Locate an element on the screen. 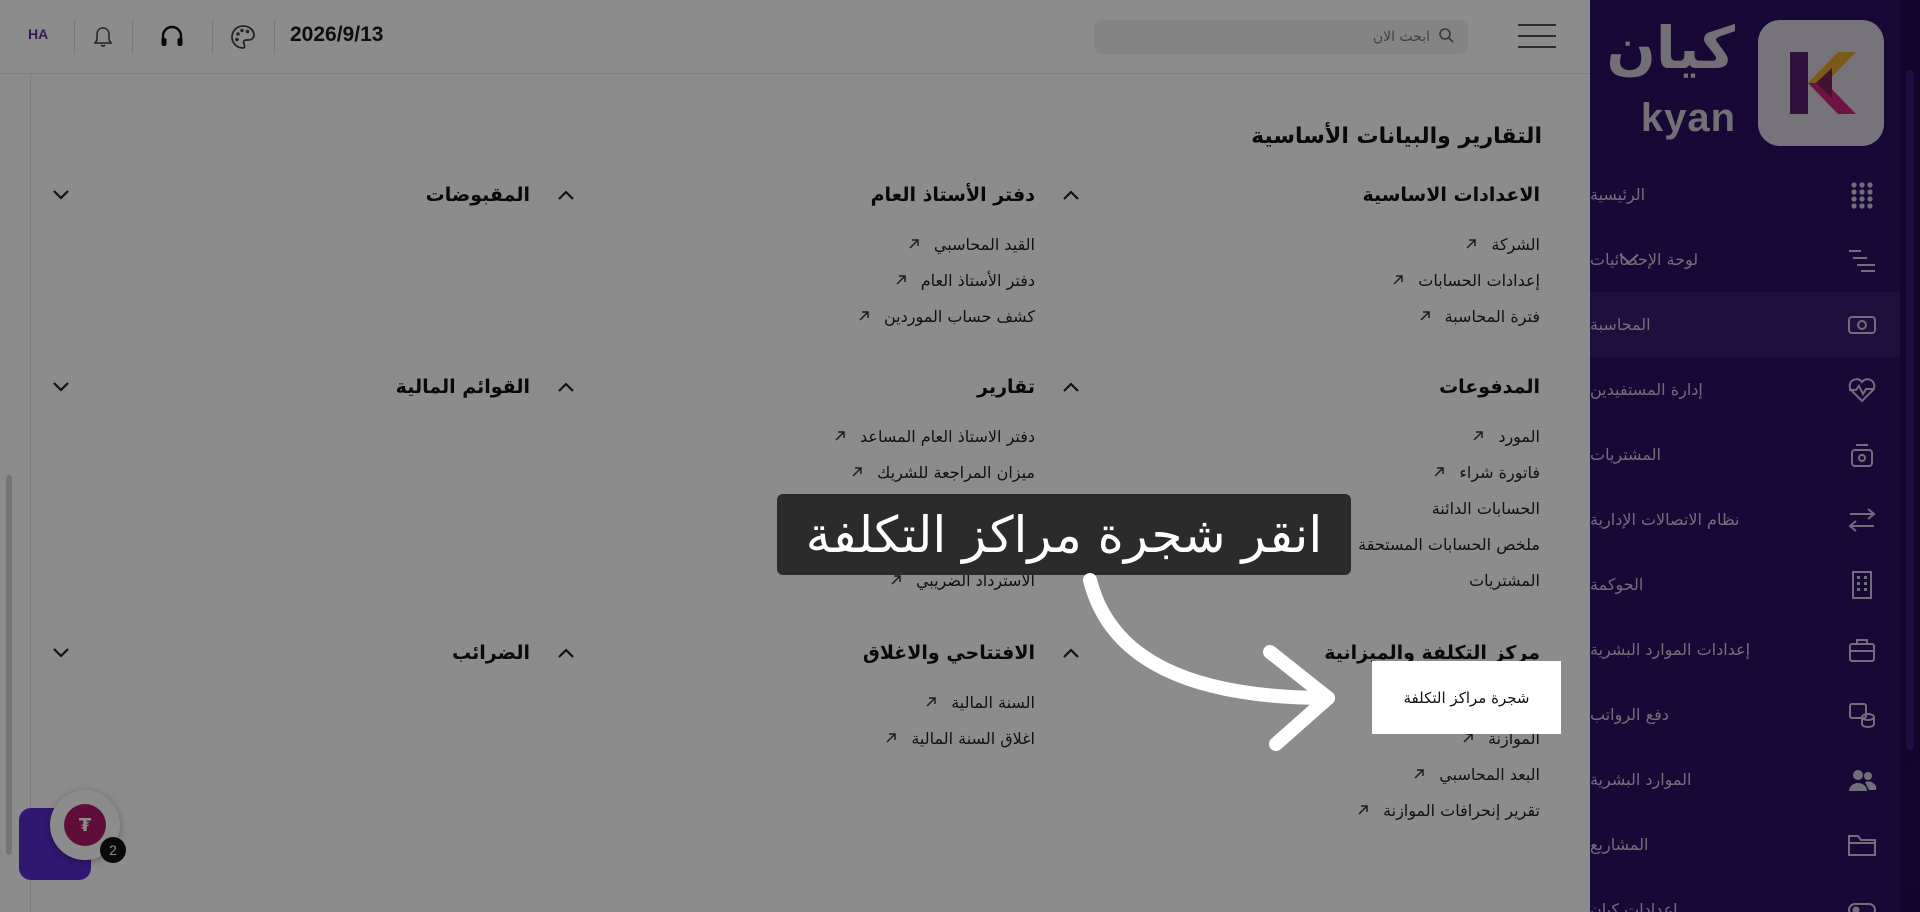 The width and height of the screenshot is (1920, 912). report-link: إعدادات الحسابات is located at coordinates (1300, 280).